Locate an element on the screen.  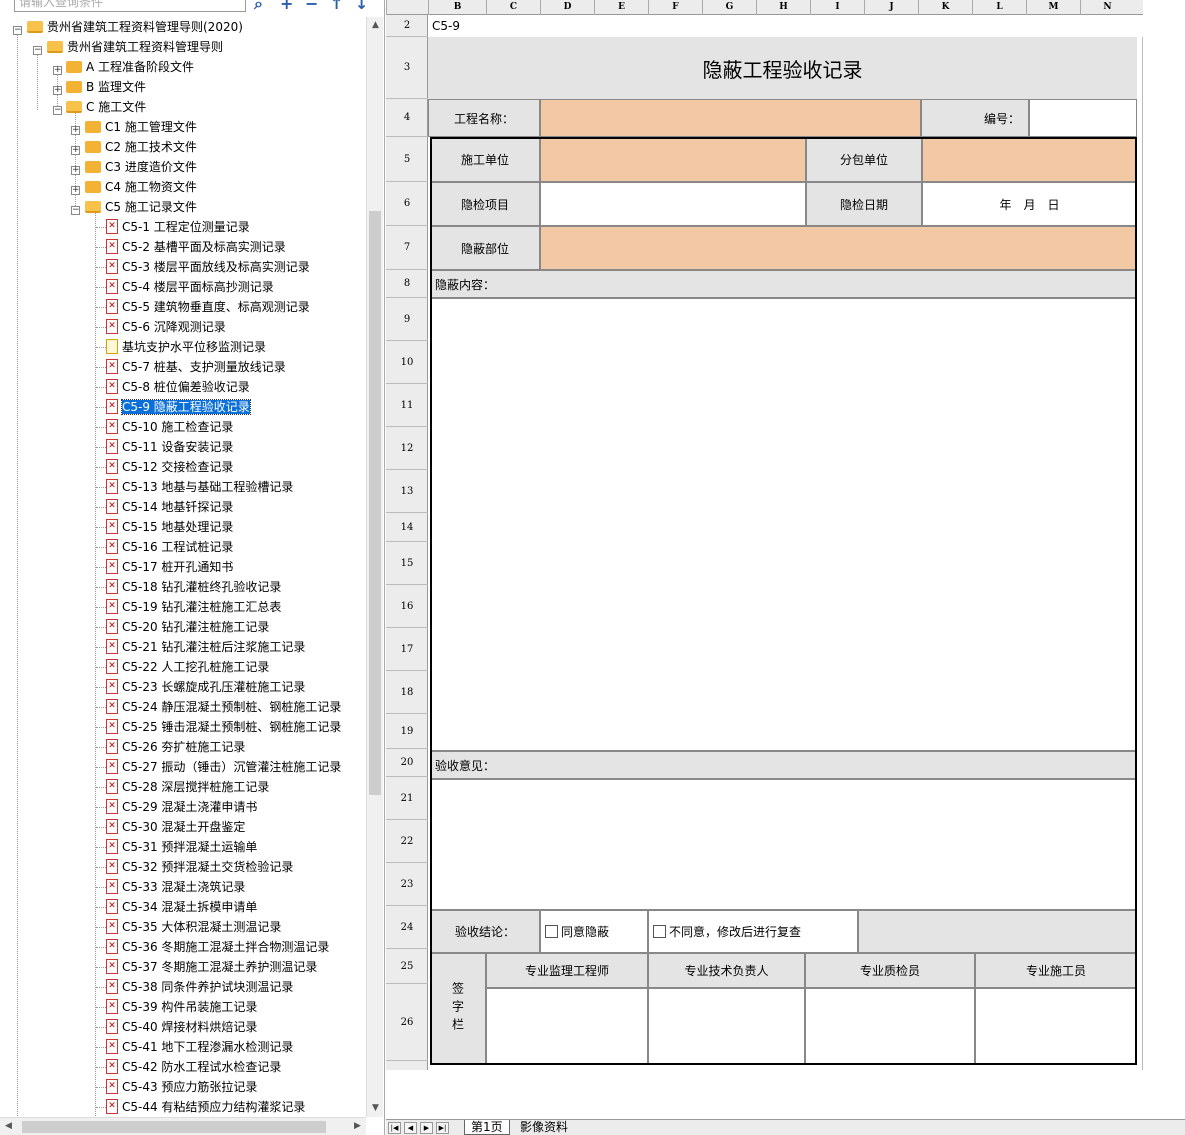
column-header-cell: L is located at coordinates (999, 7).